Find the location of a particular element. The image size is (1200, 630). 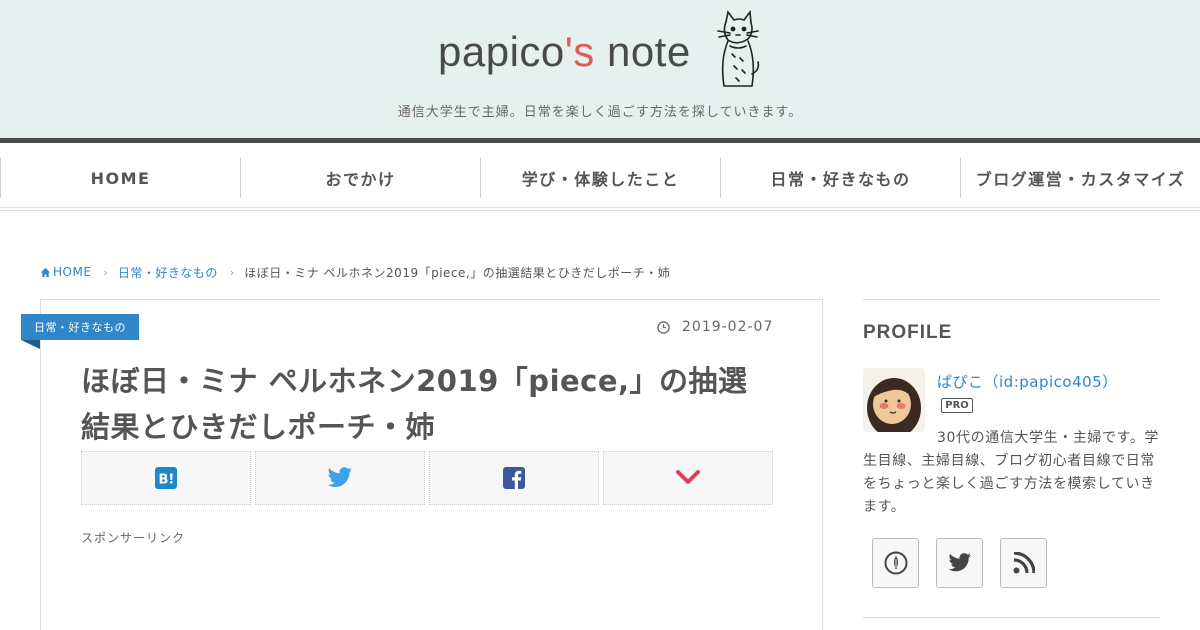

nav-item-home: HOME is located at coordinates (120, 178).